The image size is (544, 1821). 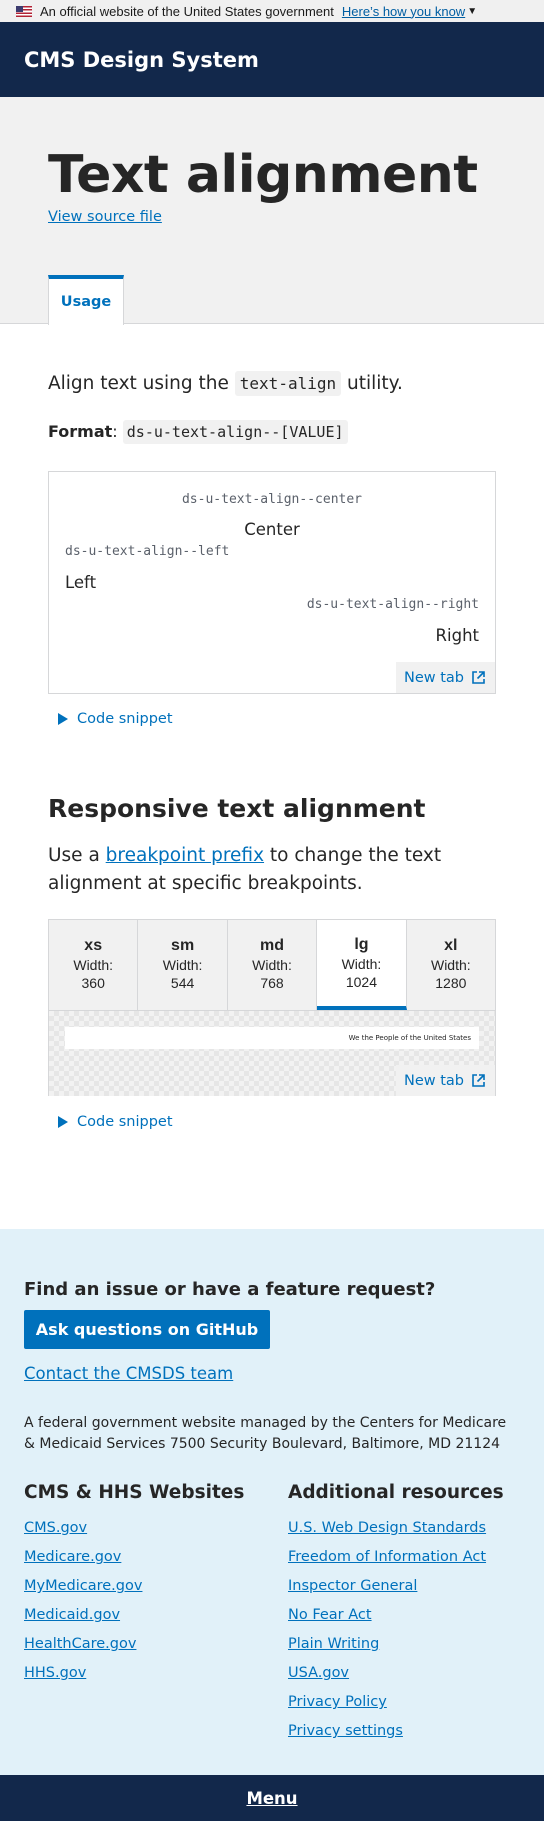 What do you see at coordinates (387, 1528) in the screenshot?
I see `footer-link-uswds: U.S. Web Design Standards` at bounding box center [387, 1528].